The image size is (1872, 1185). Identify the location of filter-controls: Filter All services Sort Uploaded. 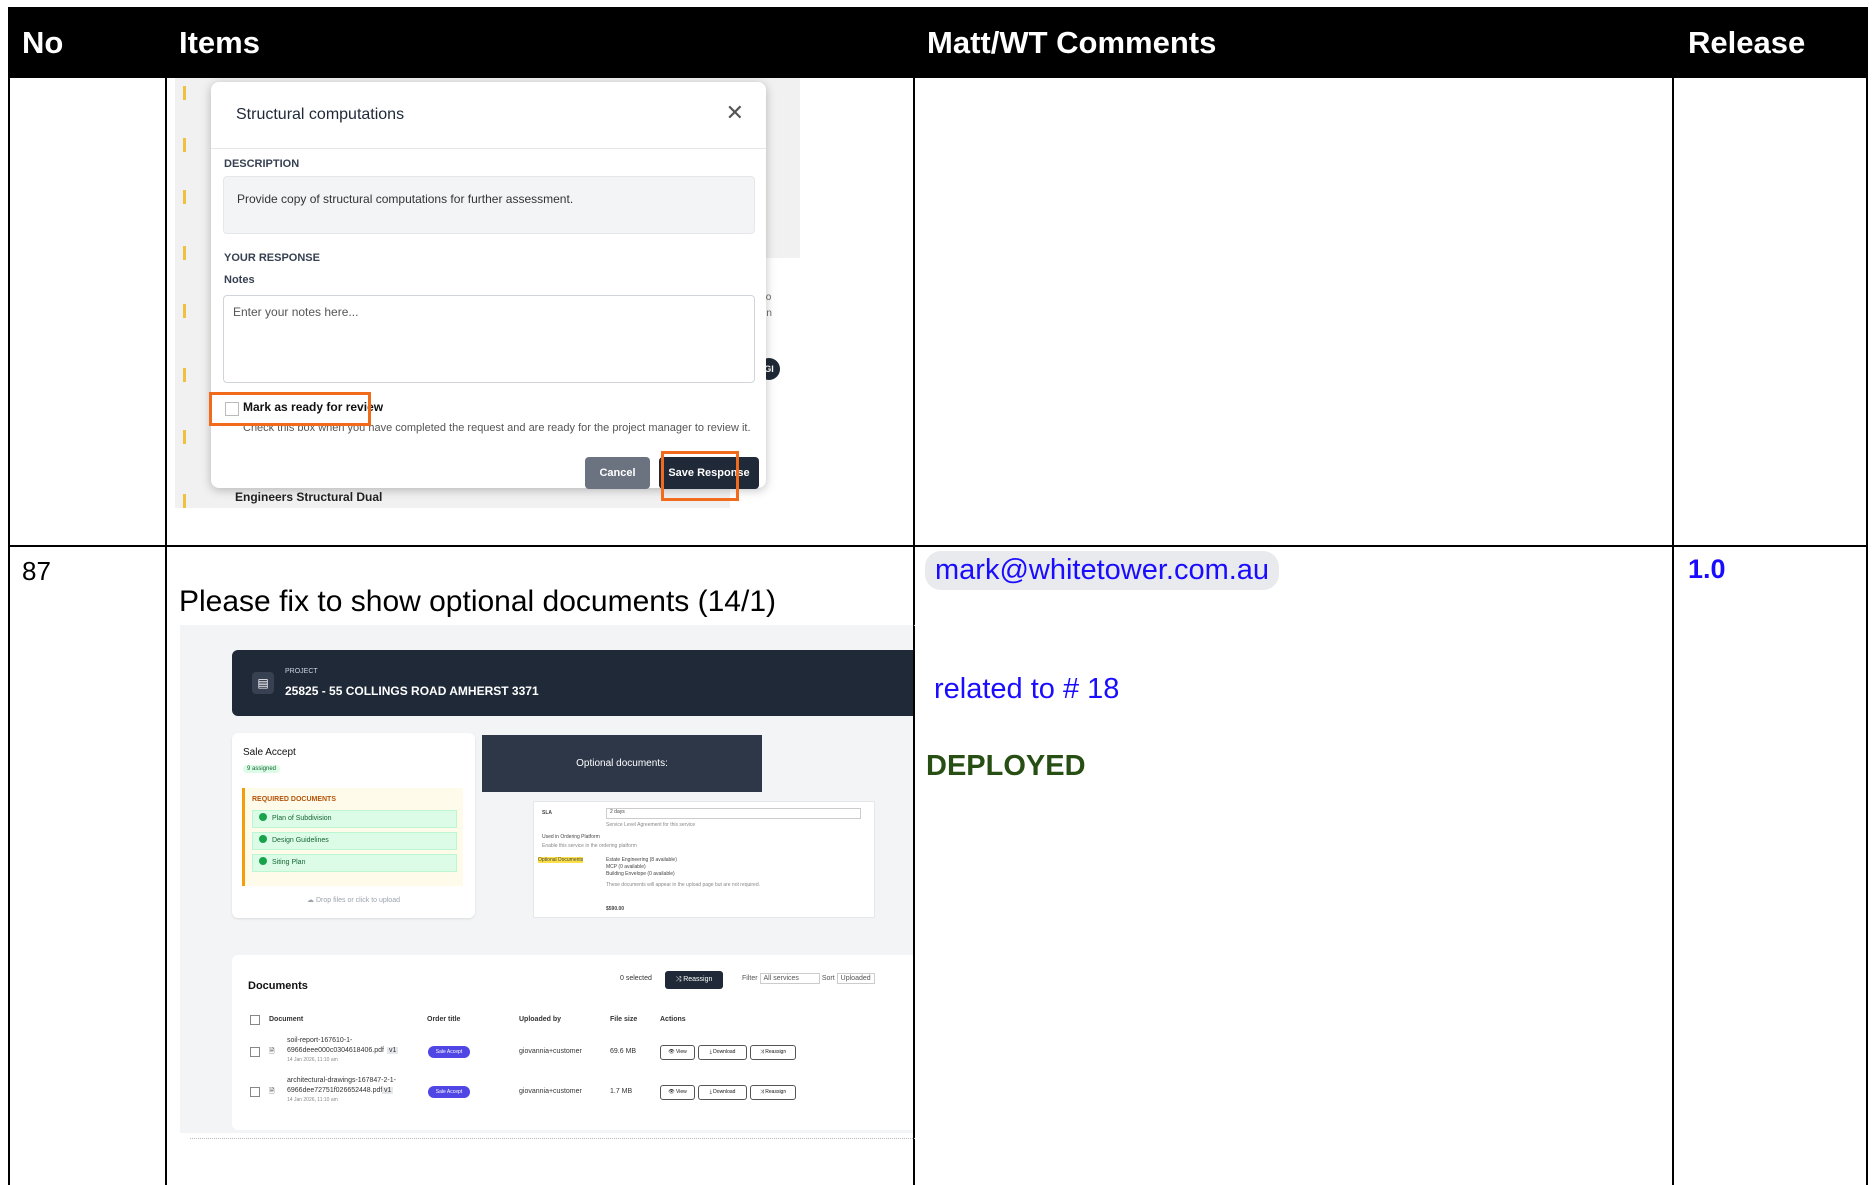
(808, 978).